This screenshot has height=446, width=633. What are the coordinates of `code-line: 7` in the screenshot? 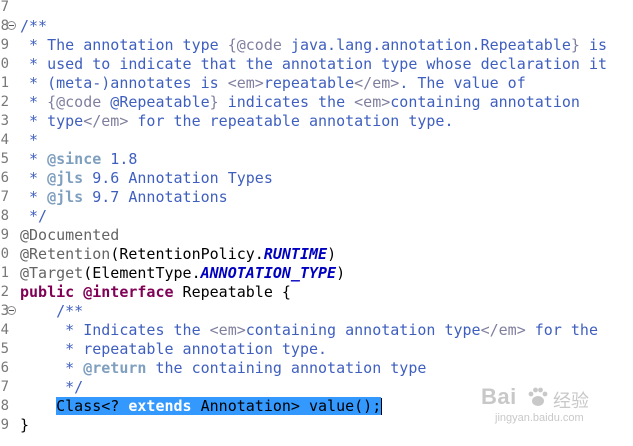 It's located at (316, 8).